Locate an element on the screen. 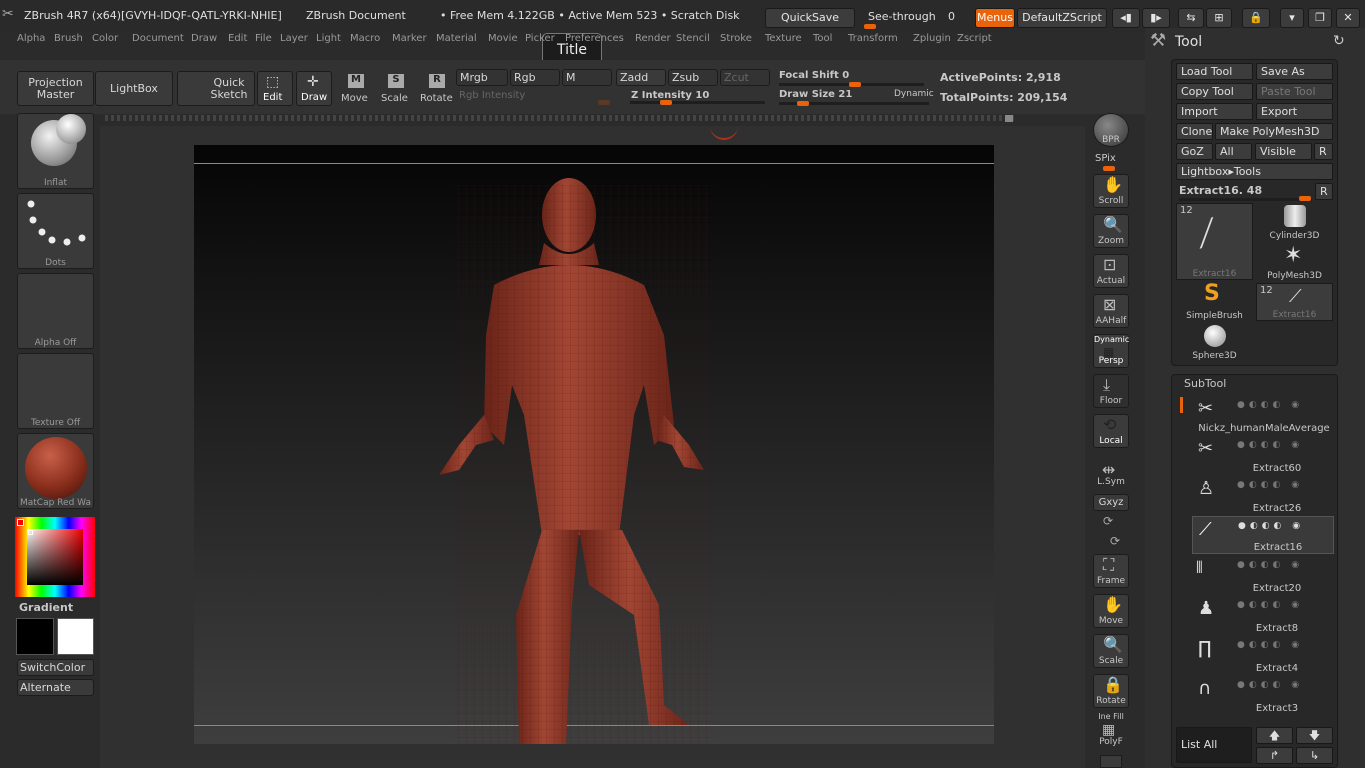  z-intensity-slider: Z Intensity 10 is located at coordinates (698, 96).